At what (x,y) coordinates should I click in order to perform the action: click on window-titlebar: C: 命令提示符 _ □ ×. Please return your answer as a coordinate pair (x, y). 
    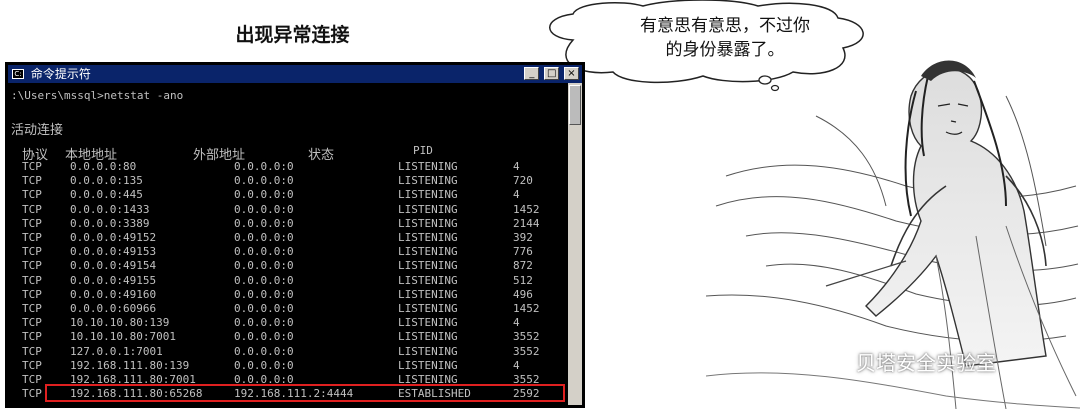
    Looking at the image, I should click on (295, 74).